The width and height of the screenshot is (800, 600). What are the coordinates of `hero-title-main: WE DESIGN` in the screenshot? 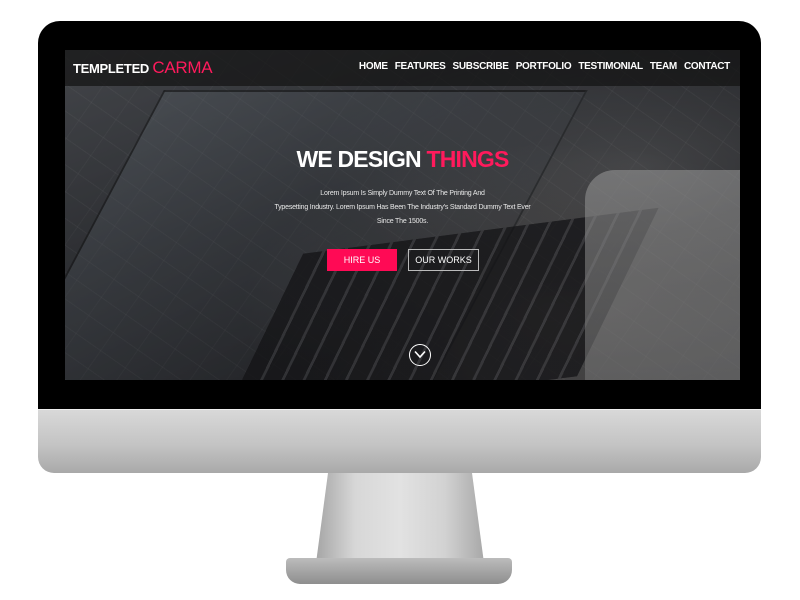 It's located at (358, 159).